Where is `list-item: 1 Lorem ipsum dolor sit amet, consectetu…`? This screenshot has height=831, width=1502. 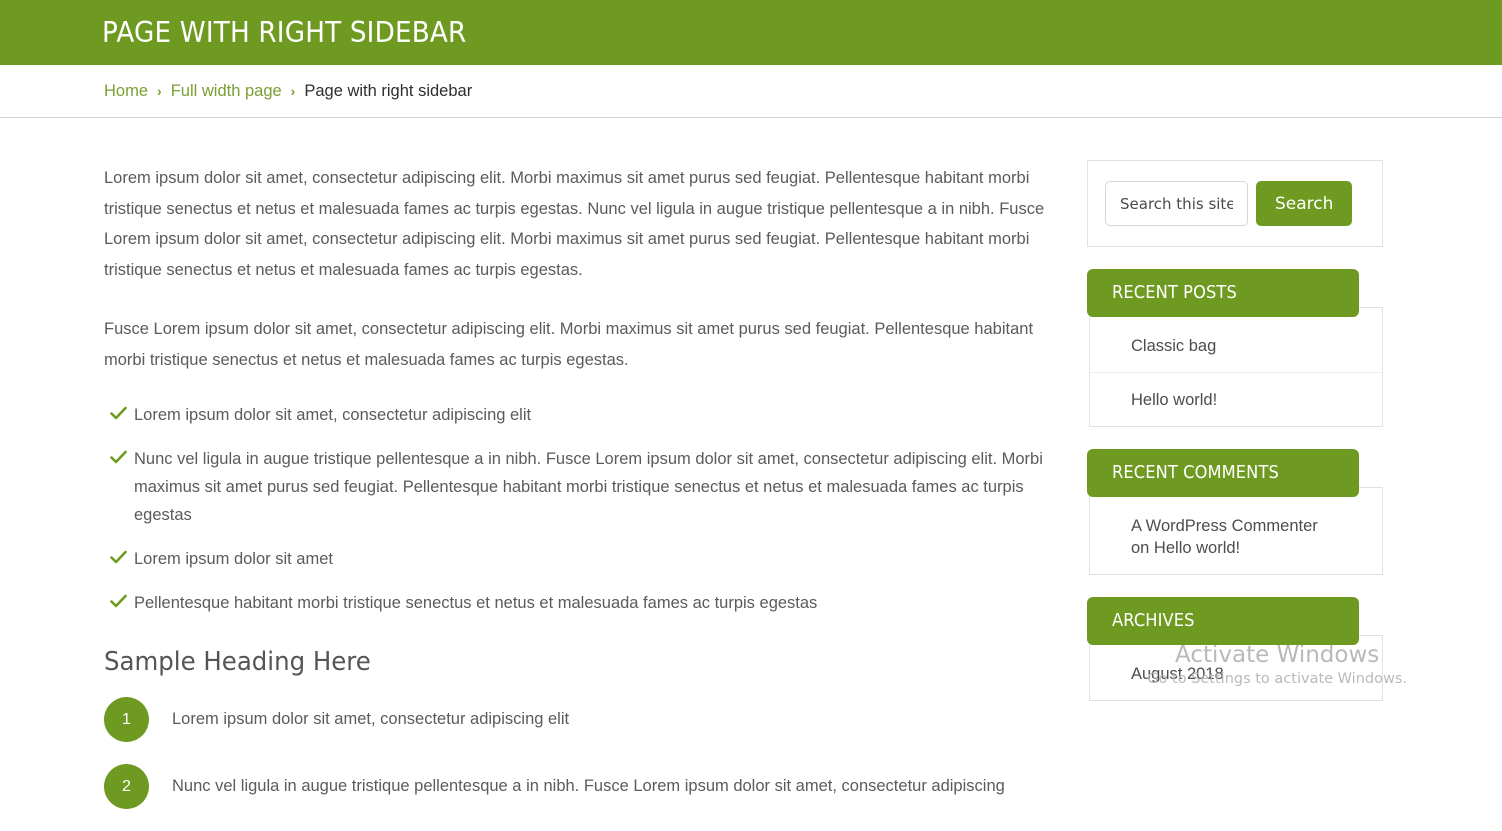 list-item: 1 Lorem ipsum dolor sit amet, consectetu… is located at coordinates (581, 719).